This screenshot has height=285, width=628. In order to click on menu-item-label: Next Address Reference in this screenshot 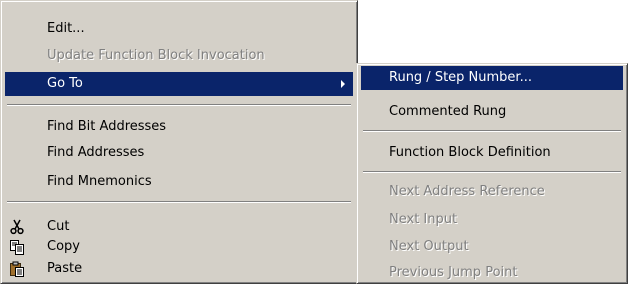, I will do `click(467, 191)`.